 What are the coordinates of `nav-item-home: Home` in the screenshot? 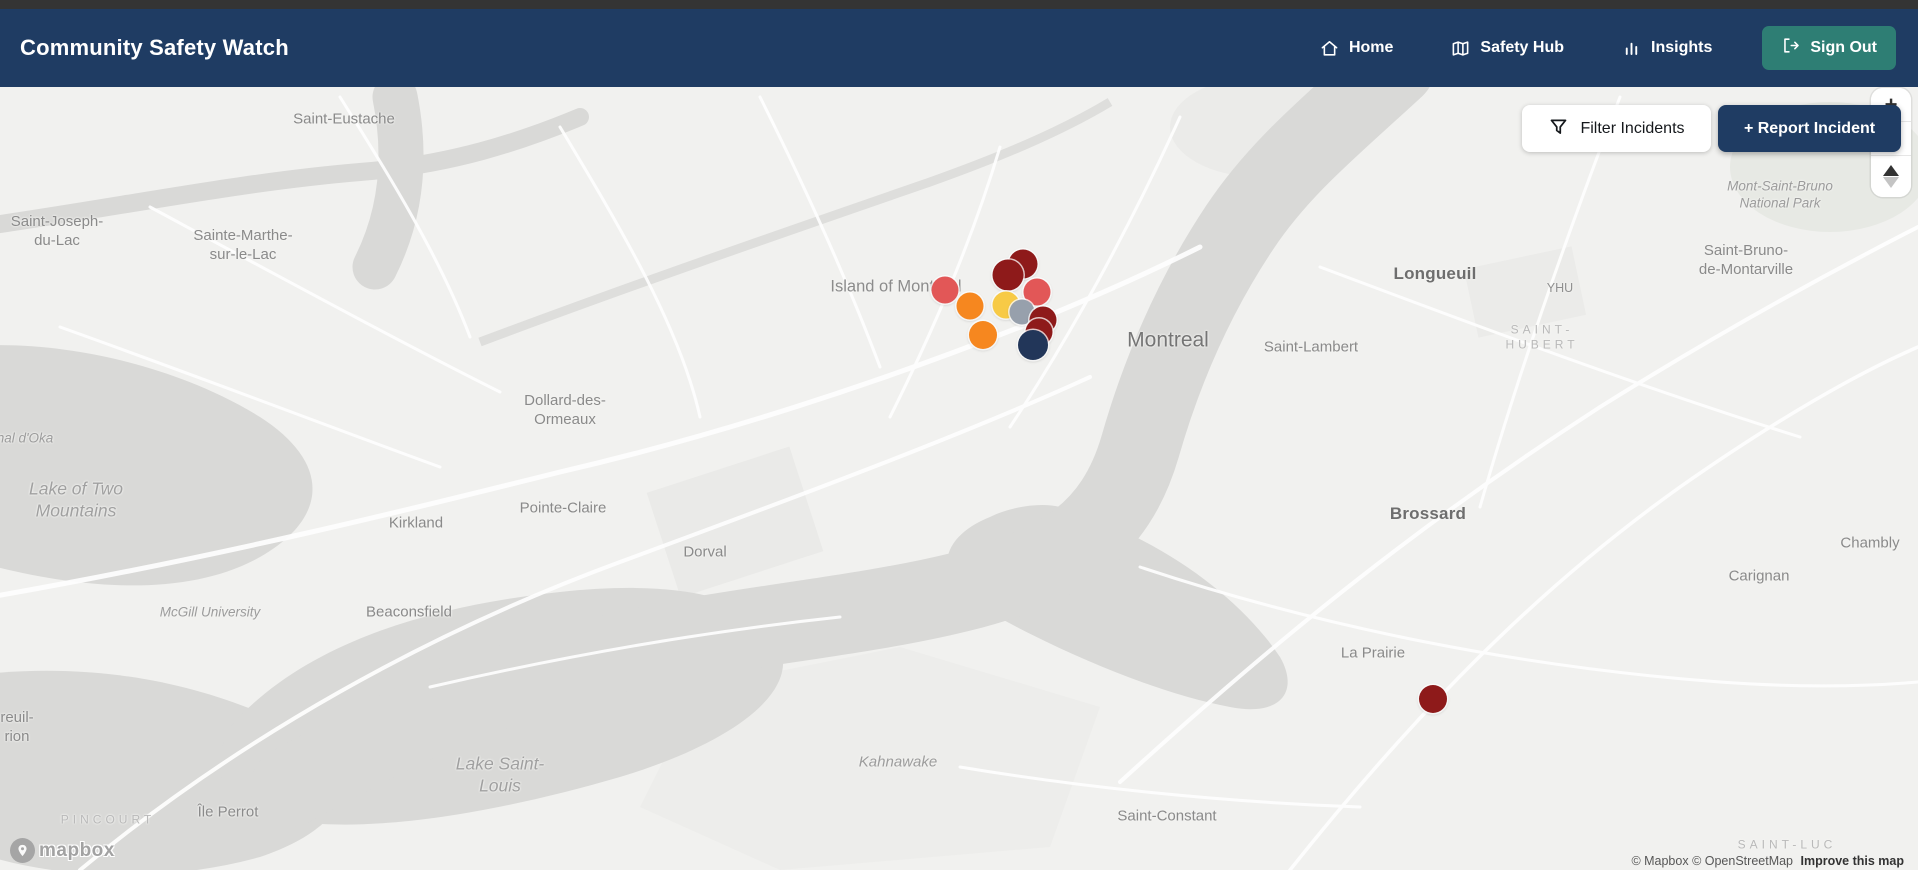 It's located at (1356, 48).